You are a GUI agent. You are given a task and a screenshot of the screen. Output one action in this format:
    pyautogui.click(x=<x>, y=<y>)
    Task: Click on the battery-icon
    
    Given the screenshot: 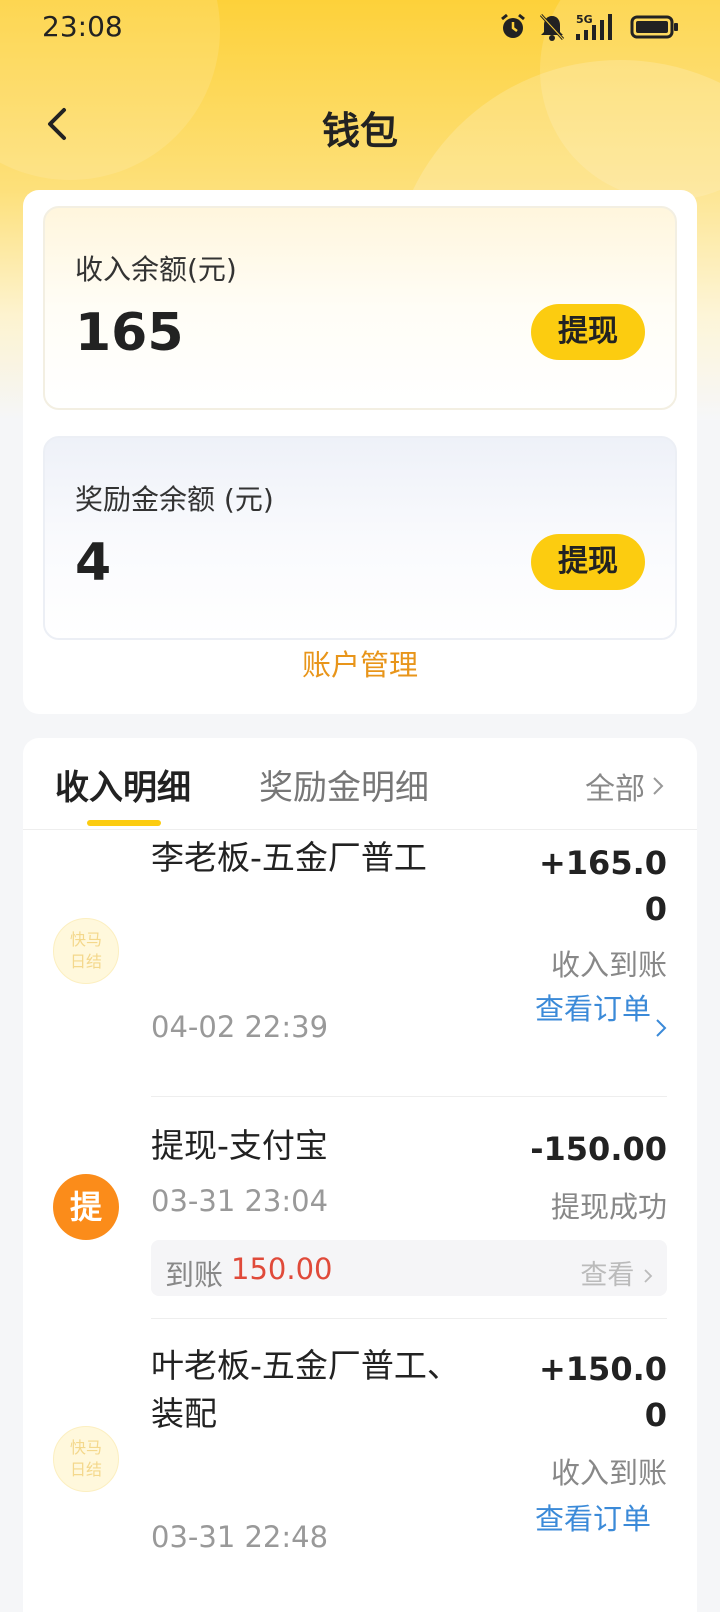 What is the action you would take?
    pyautogui.click(x=654, y=27)
    